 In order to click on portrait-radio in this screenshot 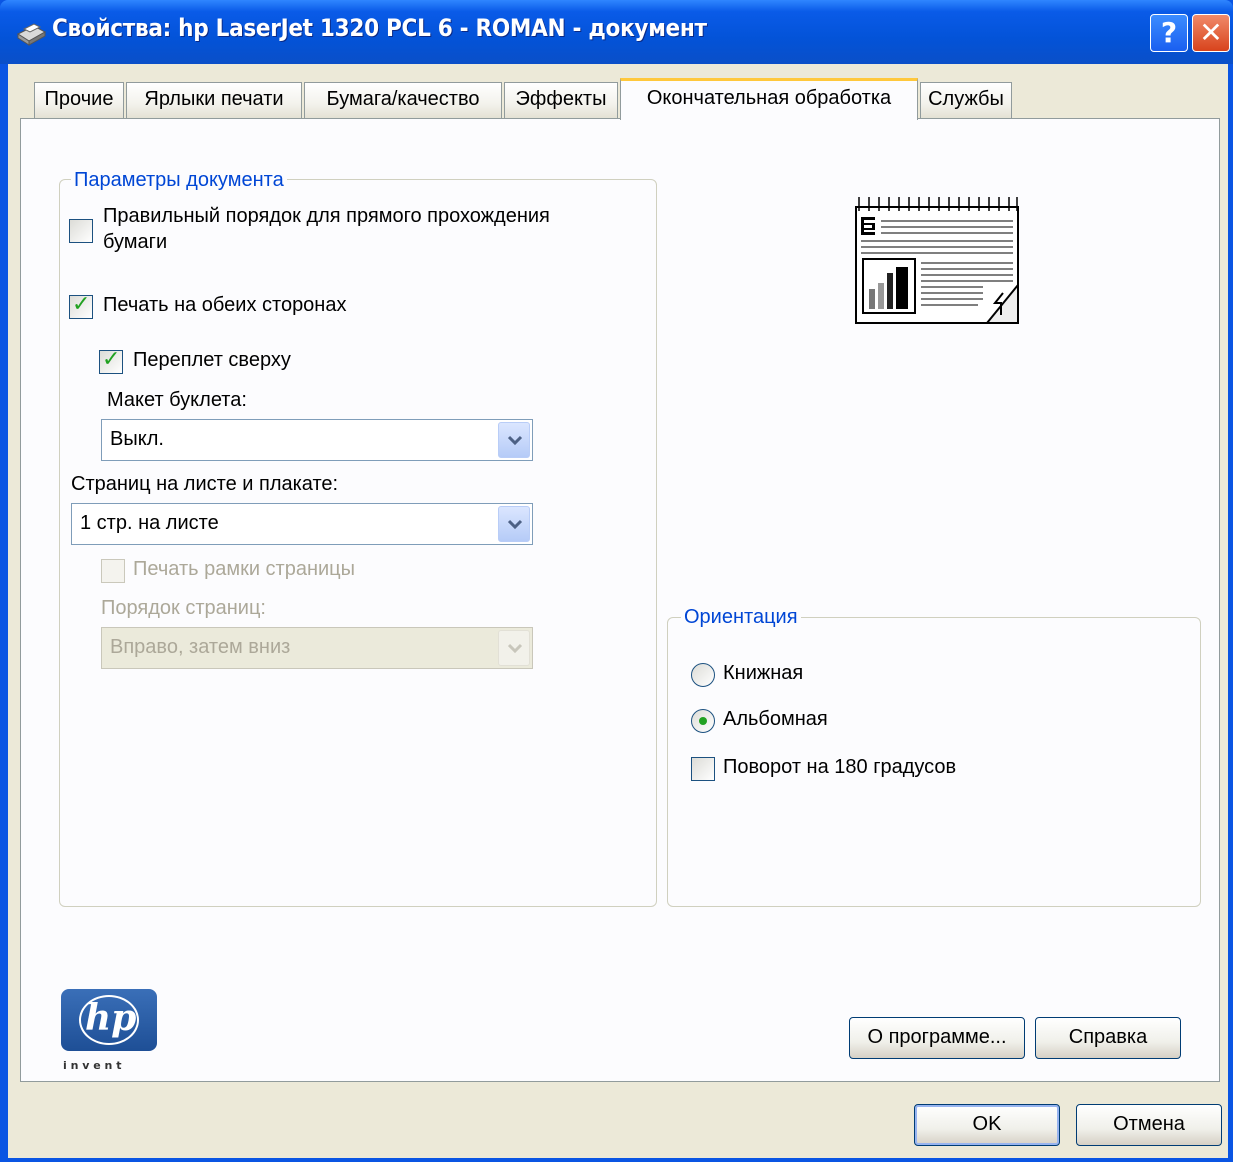, I will do `click(703, 675)`.